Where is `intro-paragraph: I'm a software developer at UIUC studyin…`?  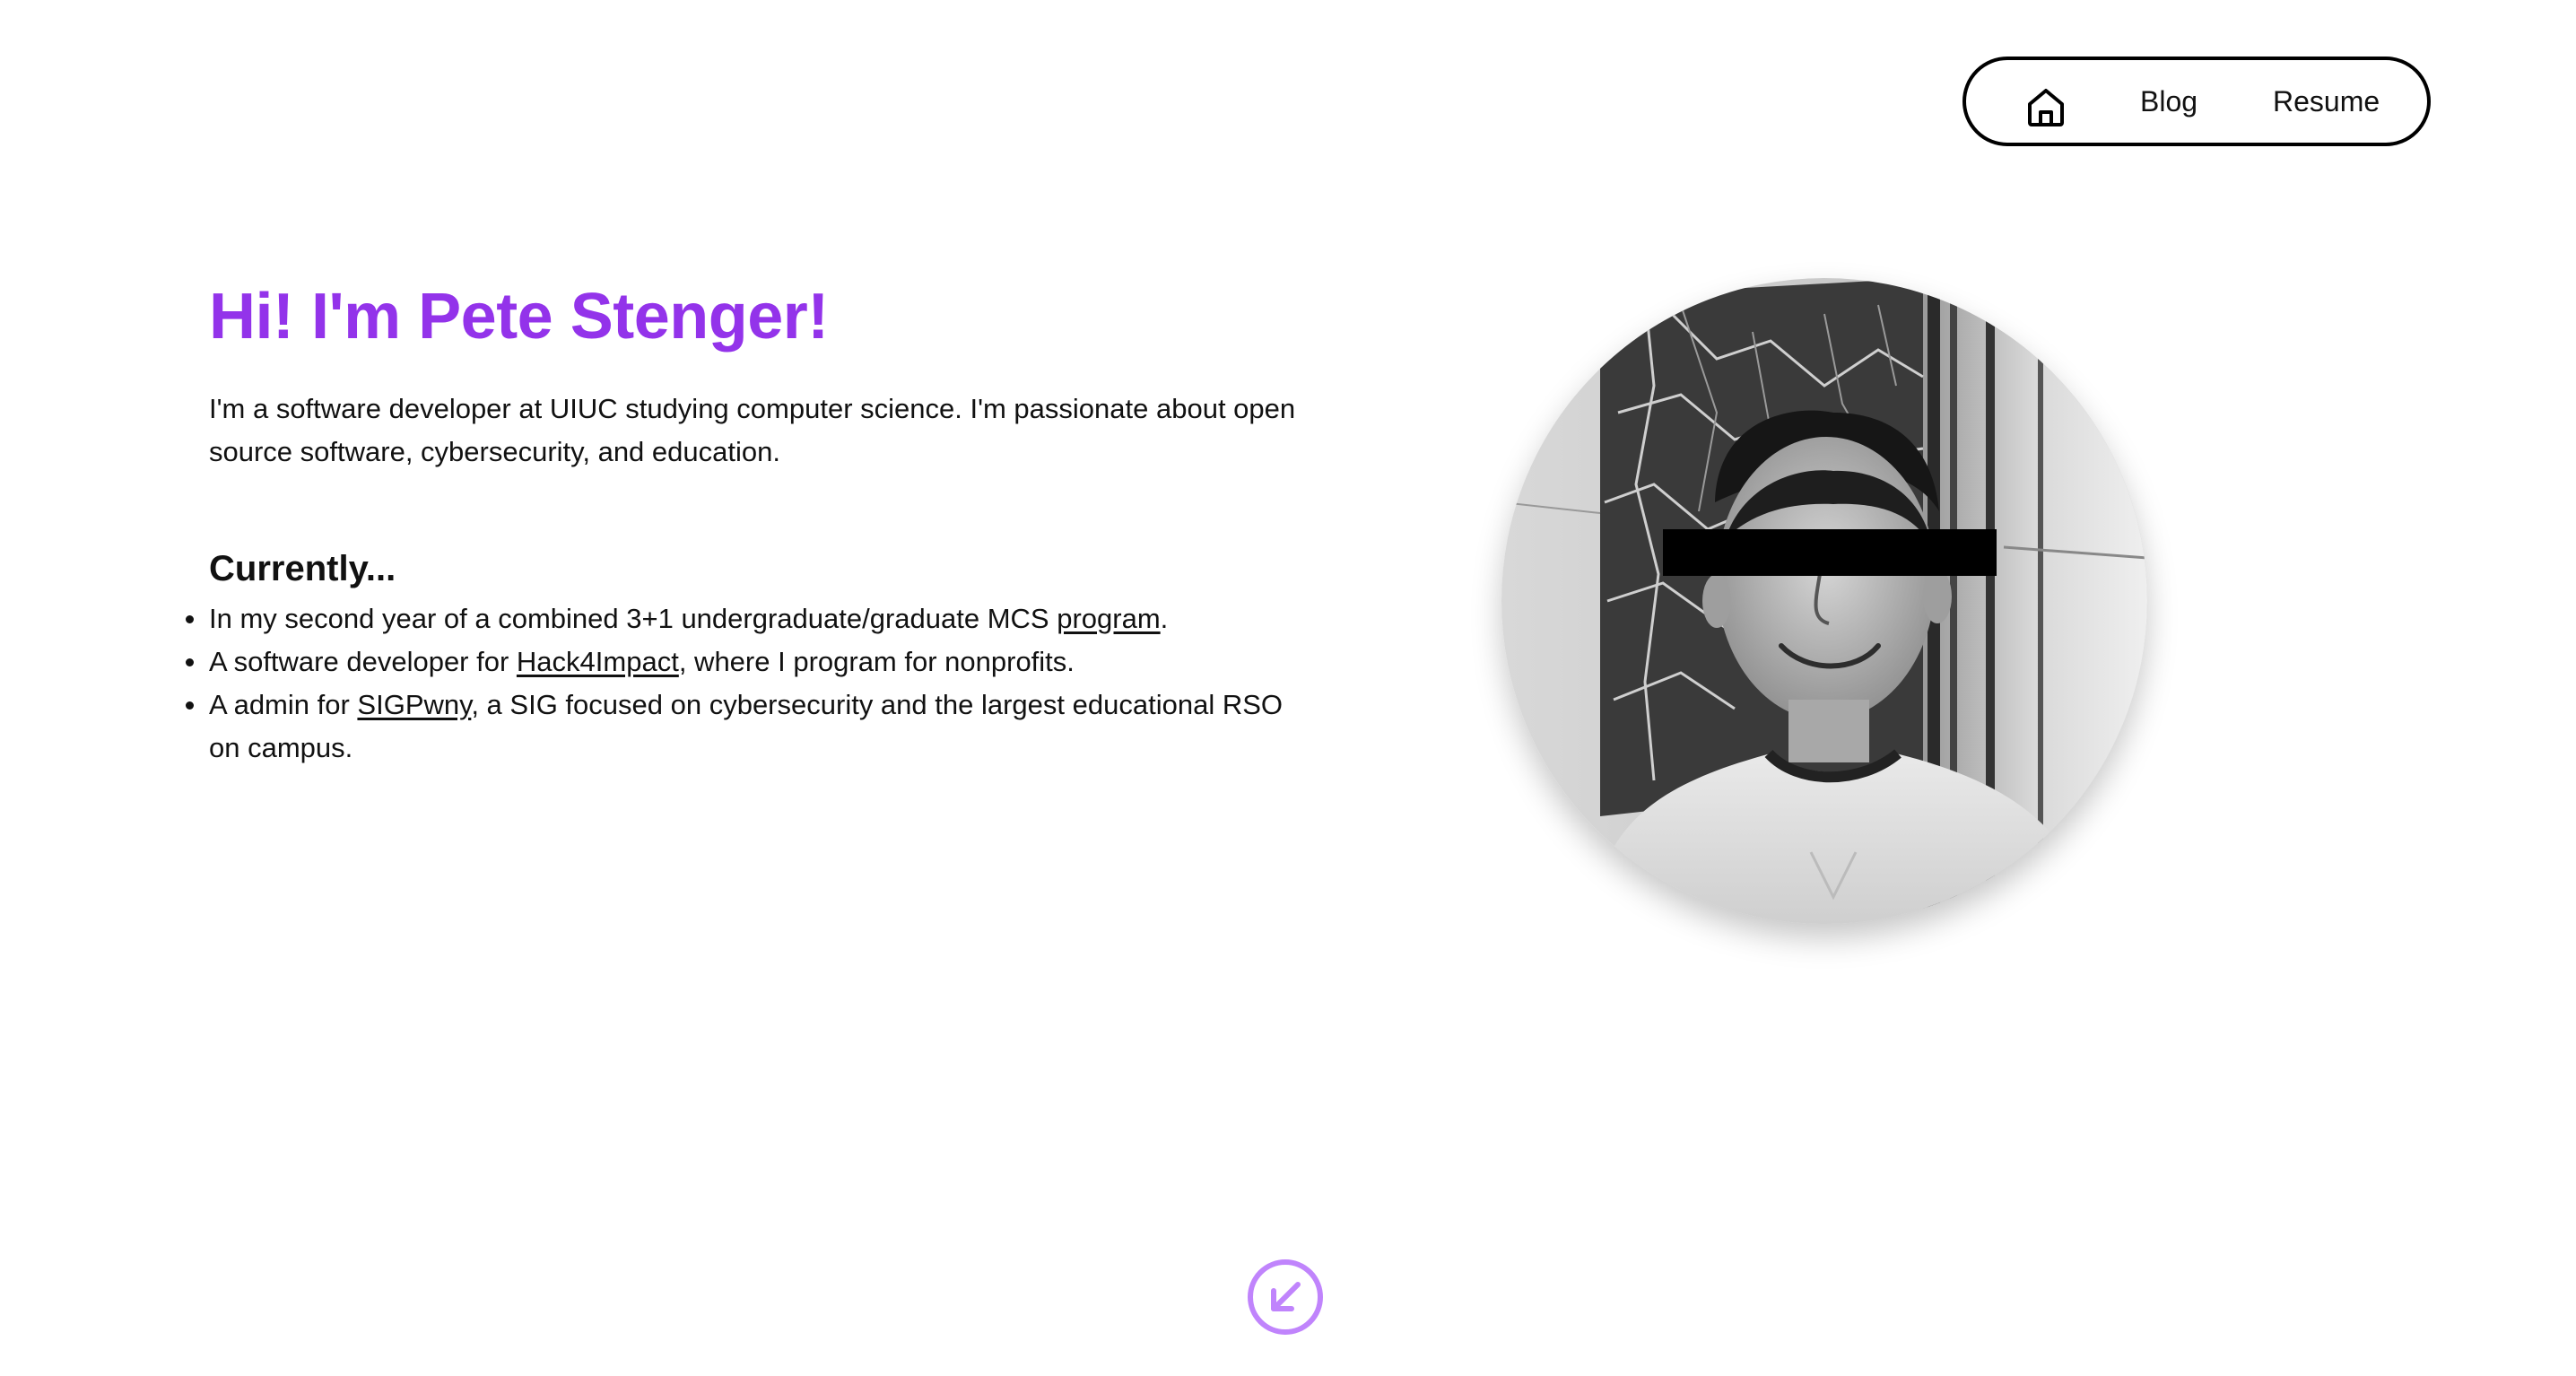 intro-paragraph: I'm a software developer at UIUC studyin… is located at coordinates (752, 430).